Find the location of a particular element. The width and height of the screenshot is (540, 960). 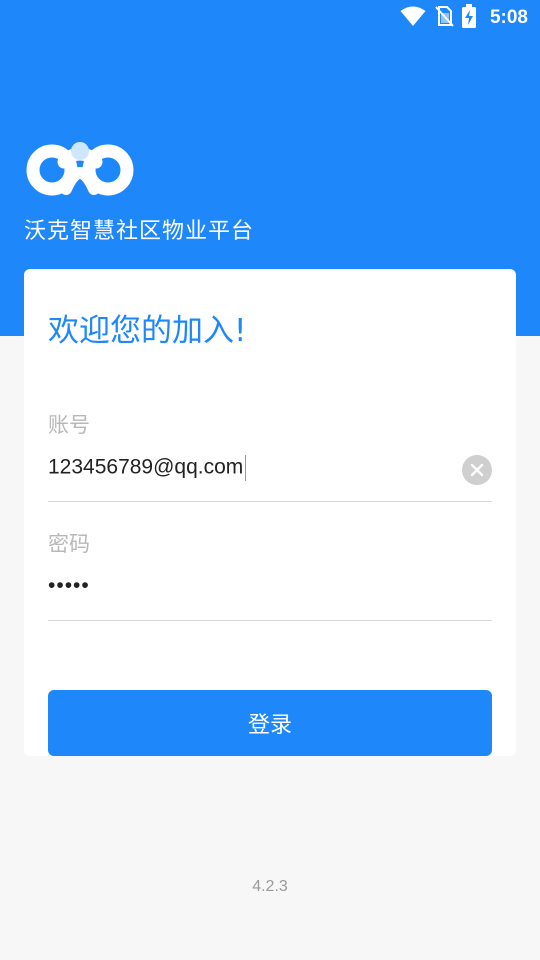

password-label: 密码 is located at coordinates (69, 544).